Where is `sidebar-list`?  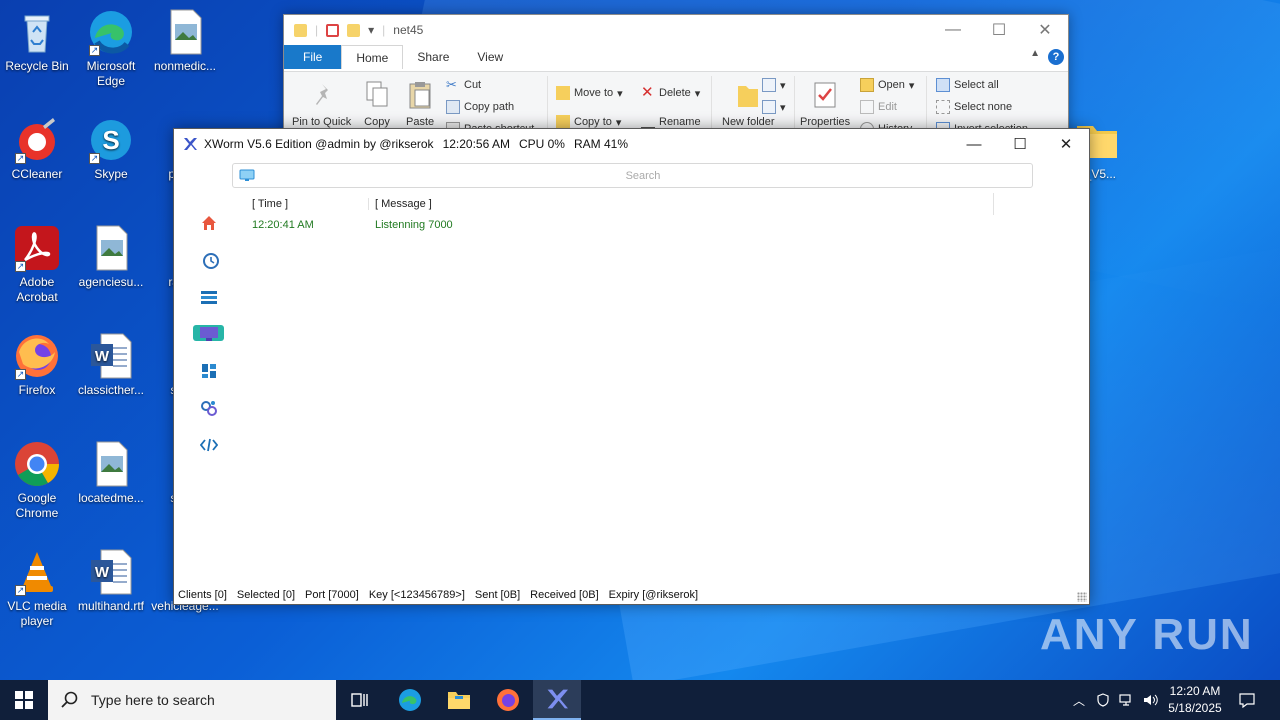
sidebar-list is located at coordinates (209, 297).